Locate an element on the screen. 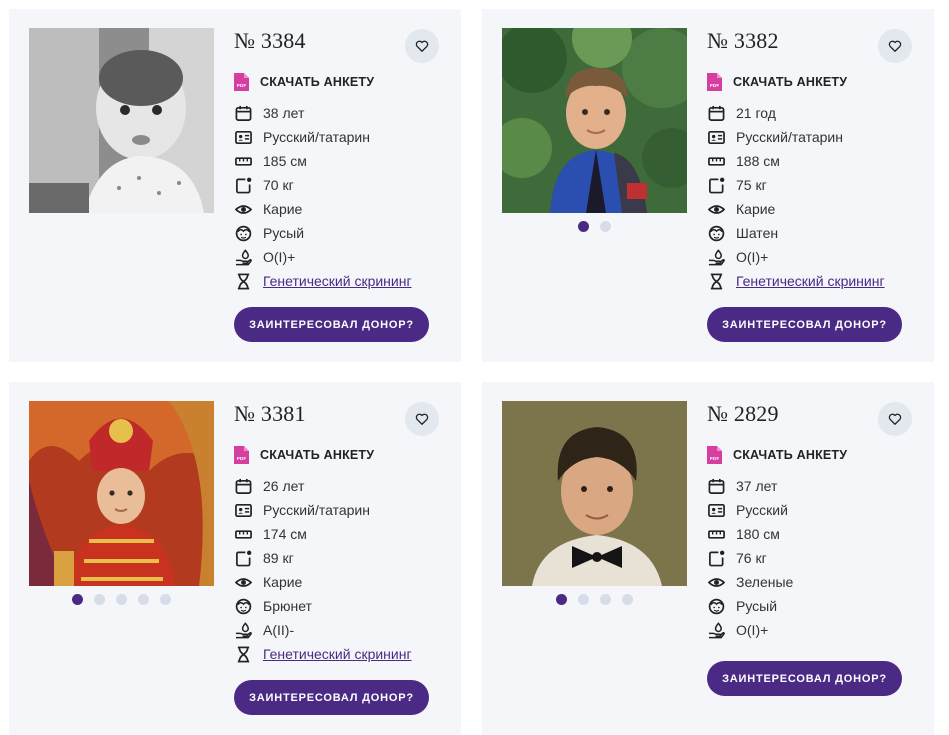 The height and width of the screenshot is (735, 949). donor-number: № 3381 is located at coordinates (270, 413).